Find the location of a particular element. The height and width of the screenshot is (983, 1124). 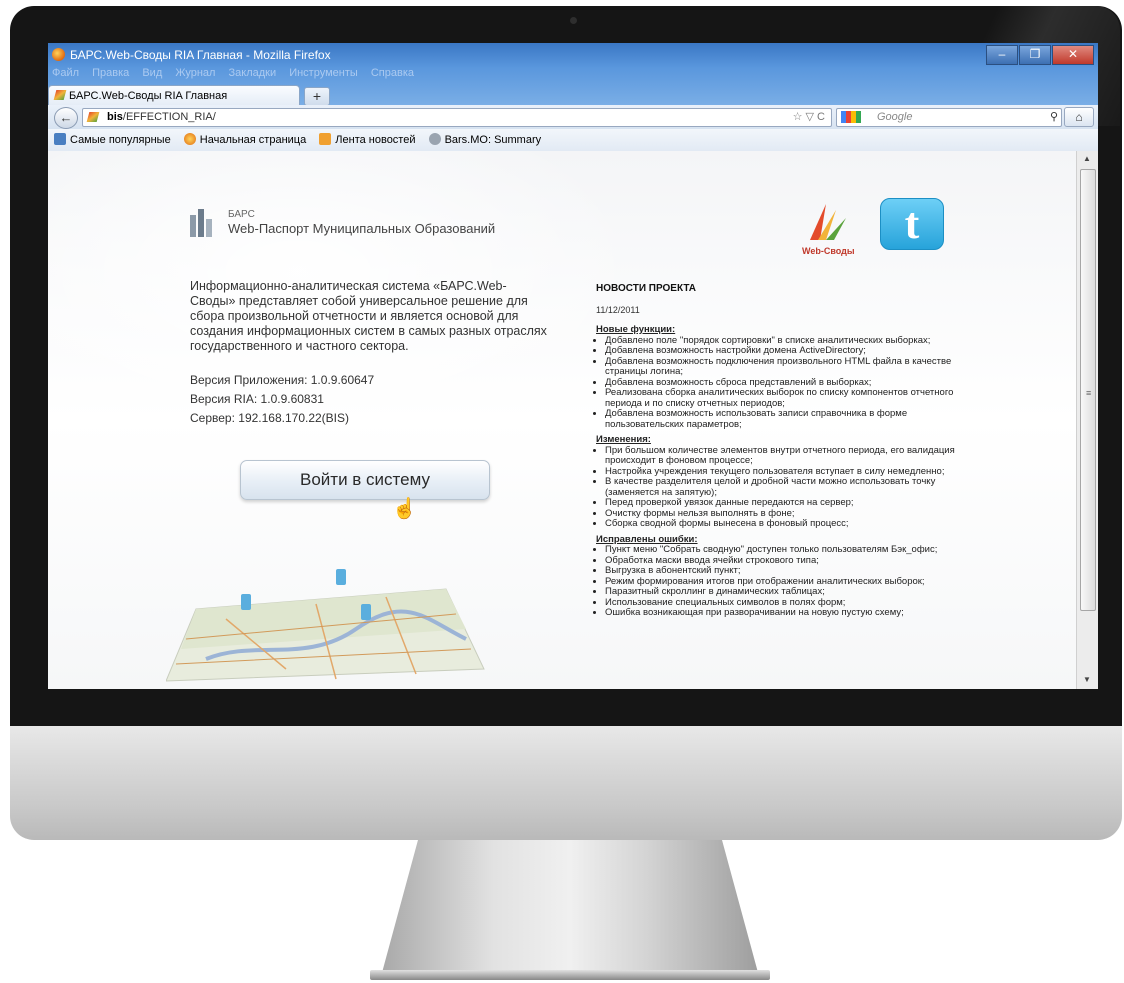

rss-icon is located at coordinates (325, 139).